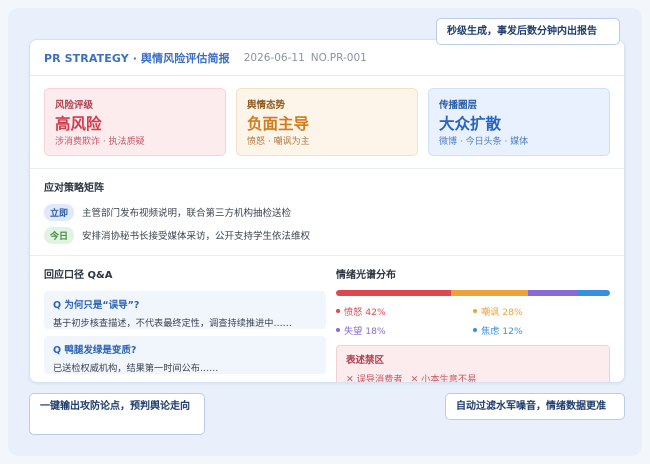 The width and height of the screenshot is (650, 464). Describe the element at coordinates (327, 235) in the screenshot. I see `strategy-row: 今日 安排消协秘书长接受媒体采访，公开支持学生依法维权` at that location.